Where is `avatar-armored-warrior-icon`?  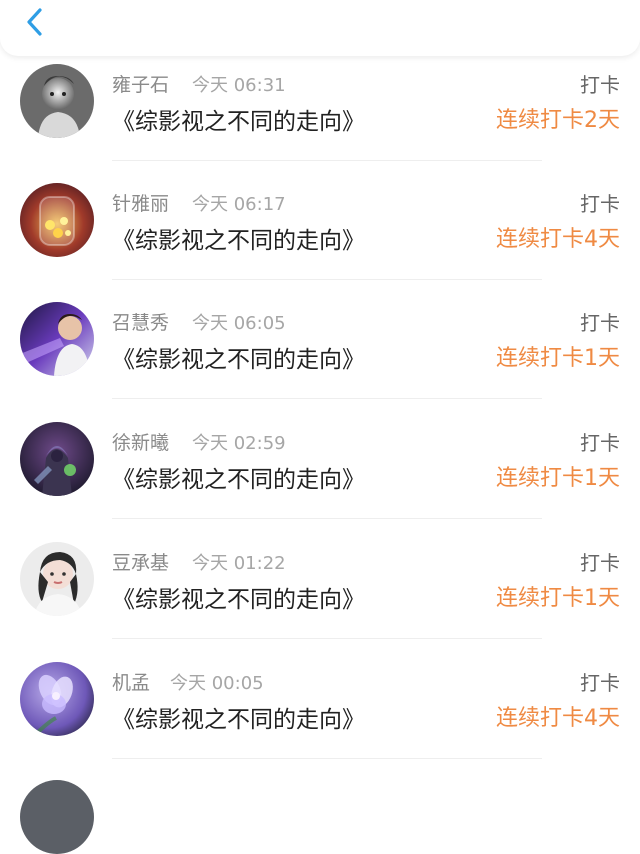 avatar-armored-warrior-icon is located at coordinates (57, 459).